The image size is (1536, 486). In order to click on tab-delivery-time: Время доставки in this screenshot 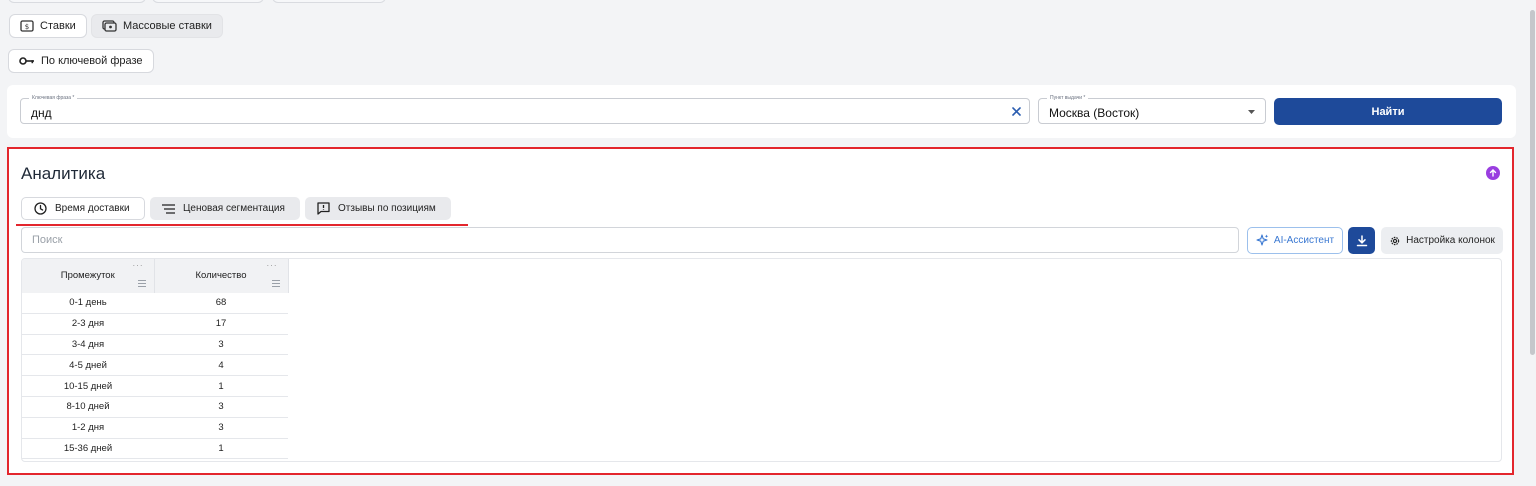, I will do `click(83, 208)`.